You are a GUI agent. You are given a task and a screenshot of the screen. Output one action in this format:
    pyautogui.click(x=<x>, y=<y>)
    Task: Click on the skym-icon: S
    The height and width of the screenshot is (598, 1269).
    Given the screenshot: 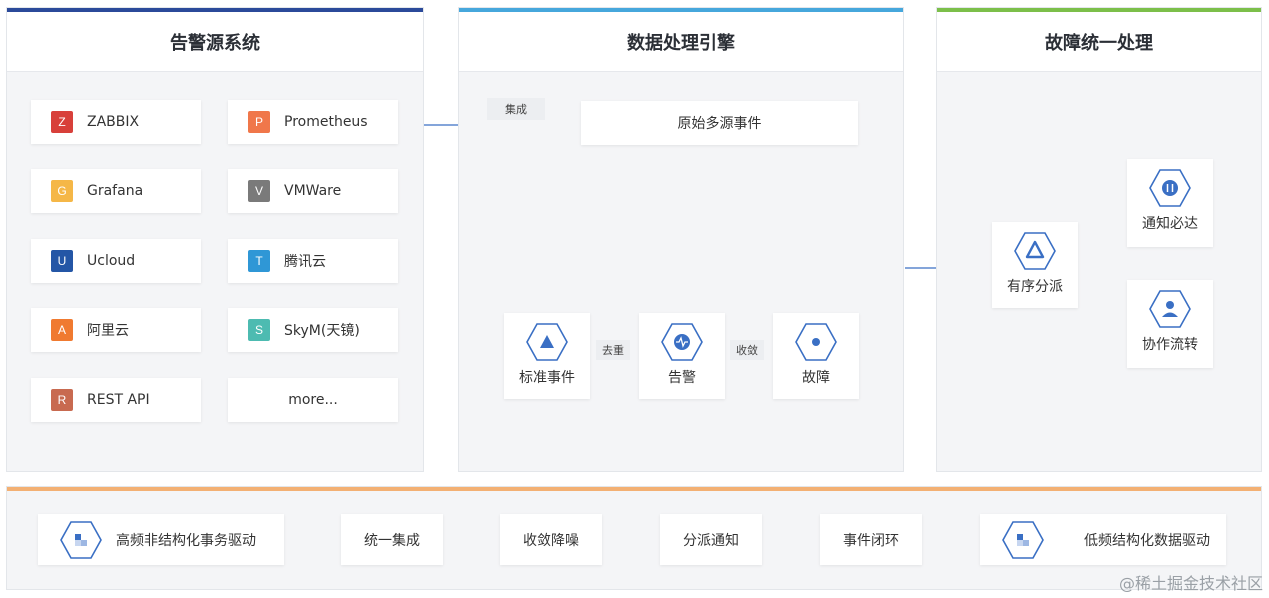 What is the action you would take?
    pyautogui.click(x=259, y=330)
    